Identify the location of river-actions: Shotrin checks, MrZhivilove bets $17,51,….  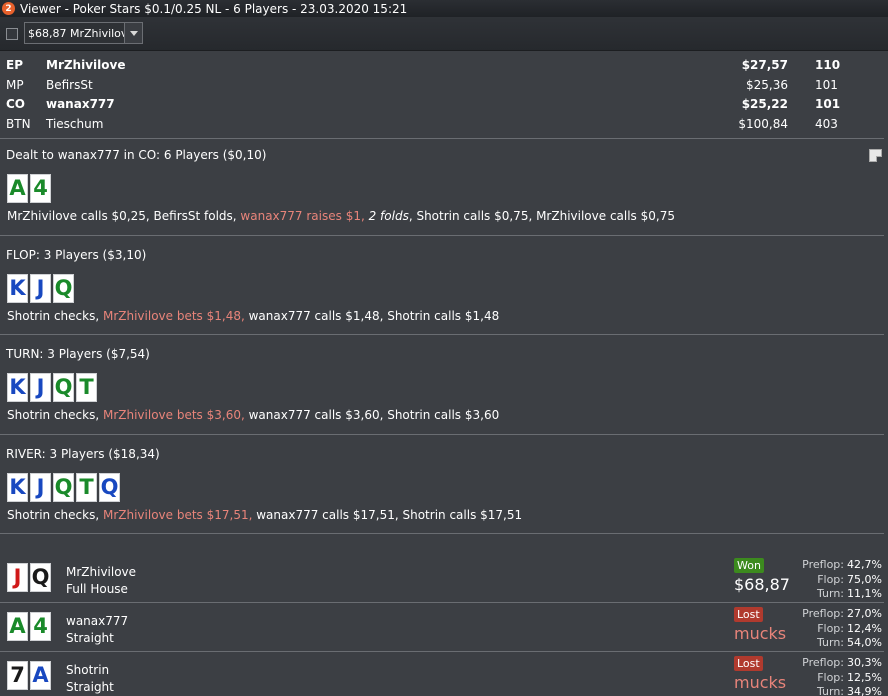
(264, 515).